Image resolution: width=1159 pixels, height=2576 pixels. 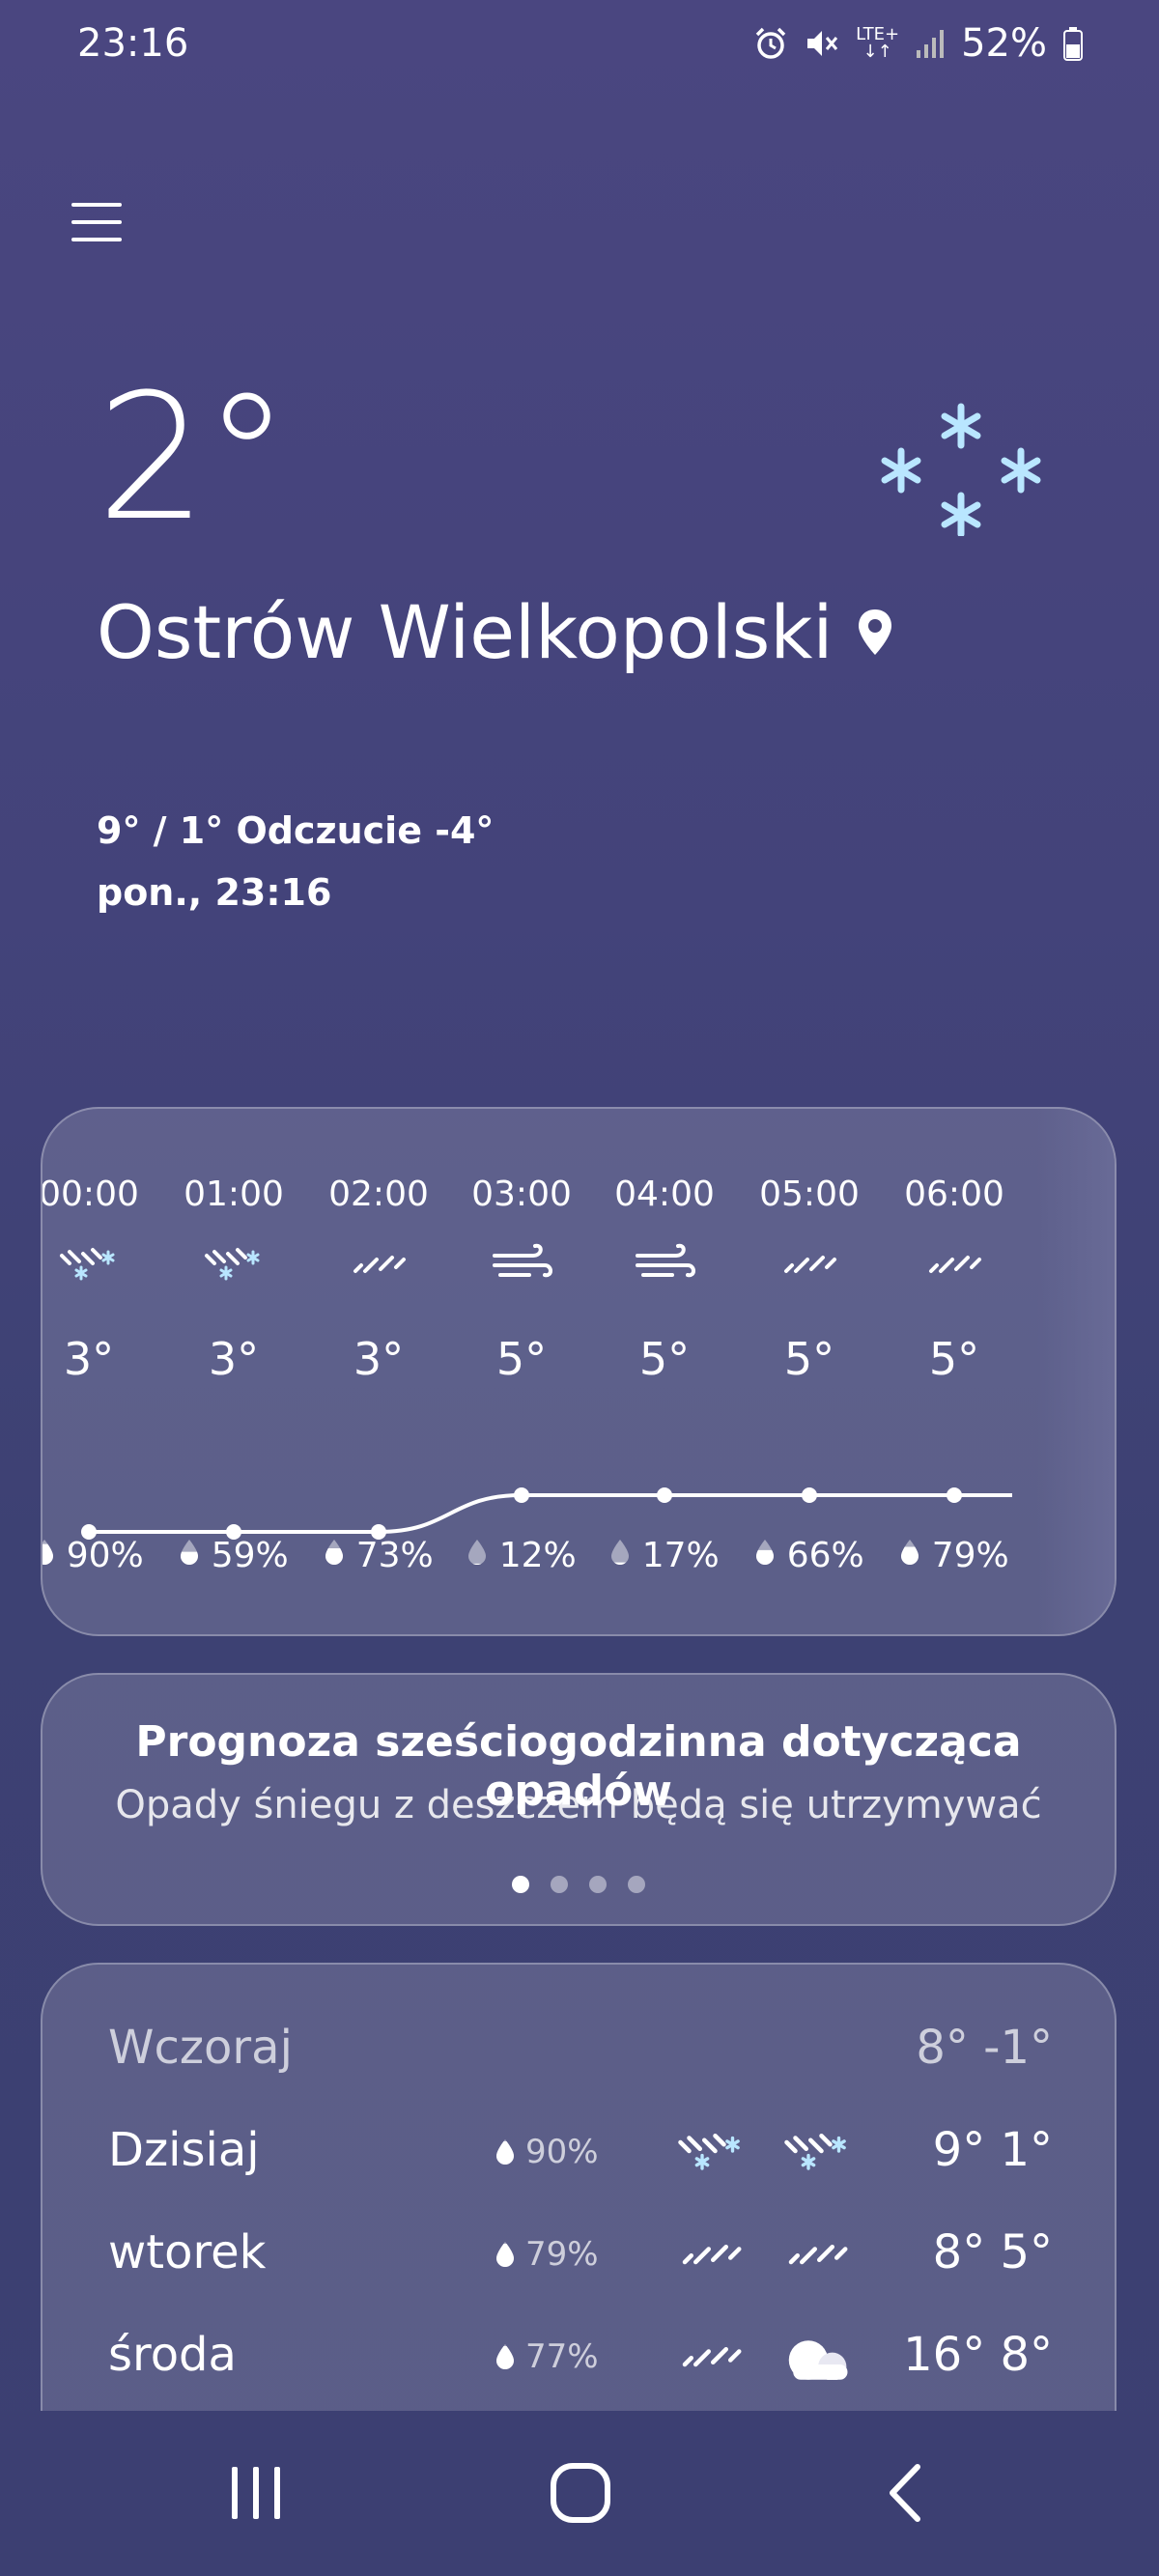 I want to click on day-temp-range: 8° 5°, so click(x=993, y=2252).